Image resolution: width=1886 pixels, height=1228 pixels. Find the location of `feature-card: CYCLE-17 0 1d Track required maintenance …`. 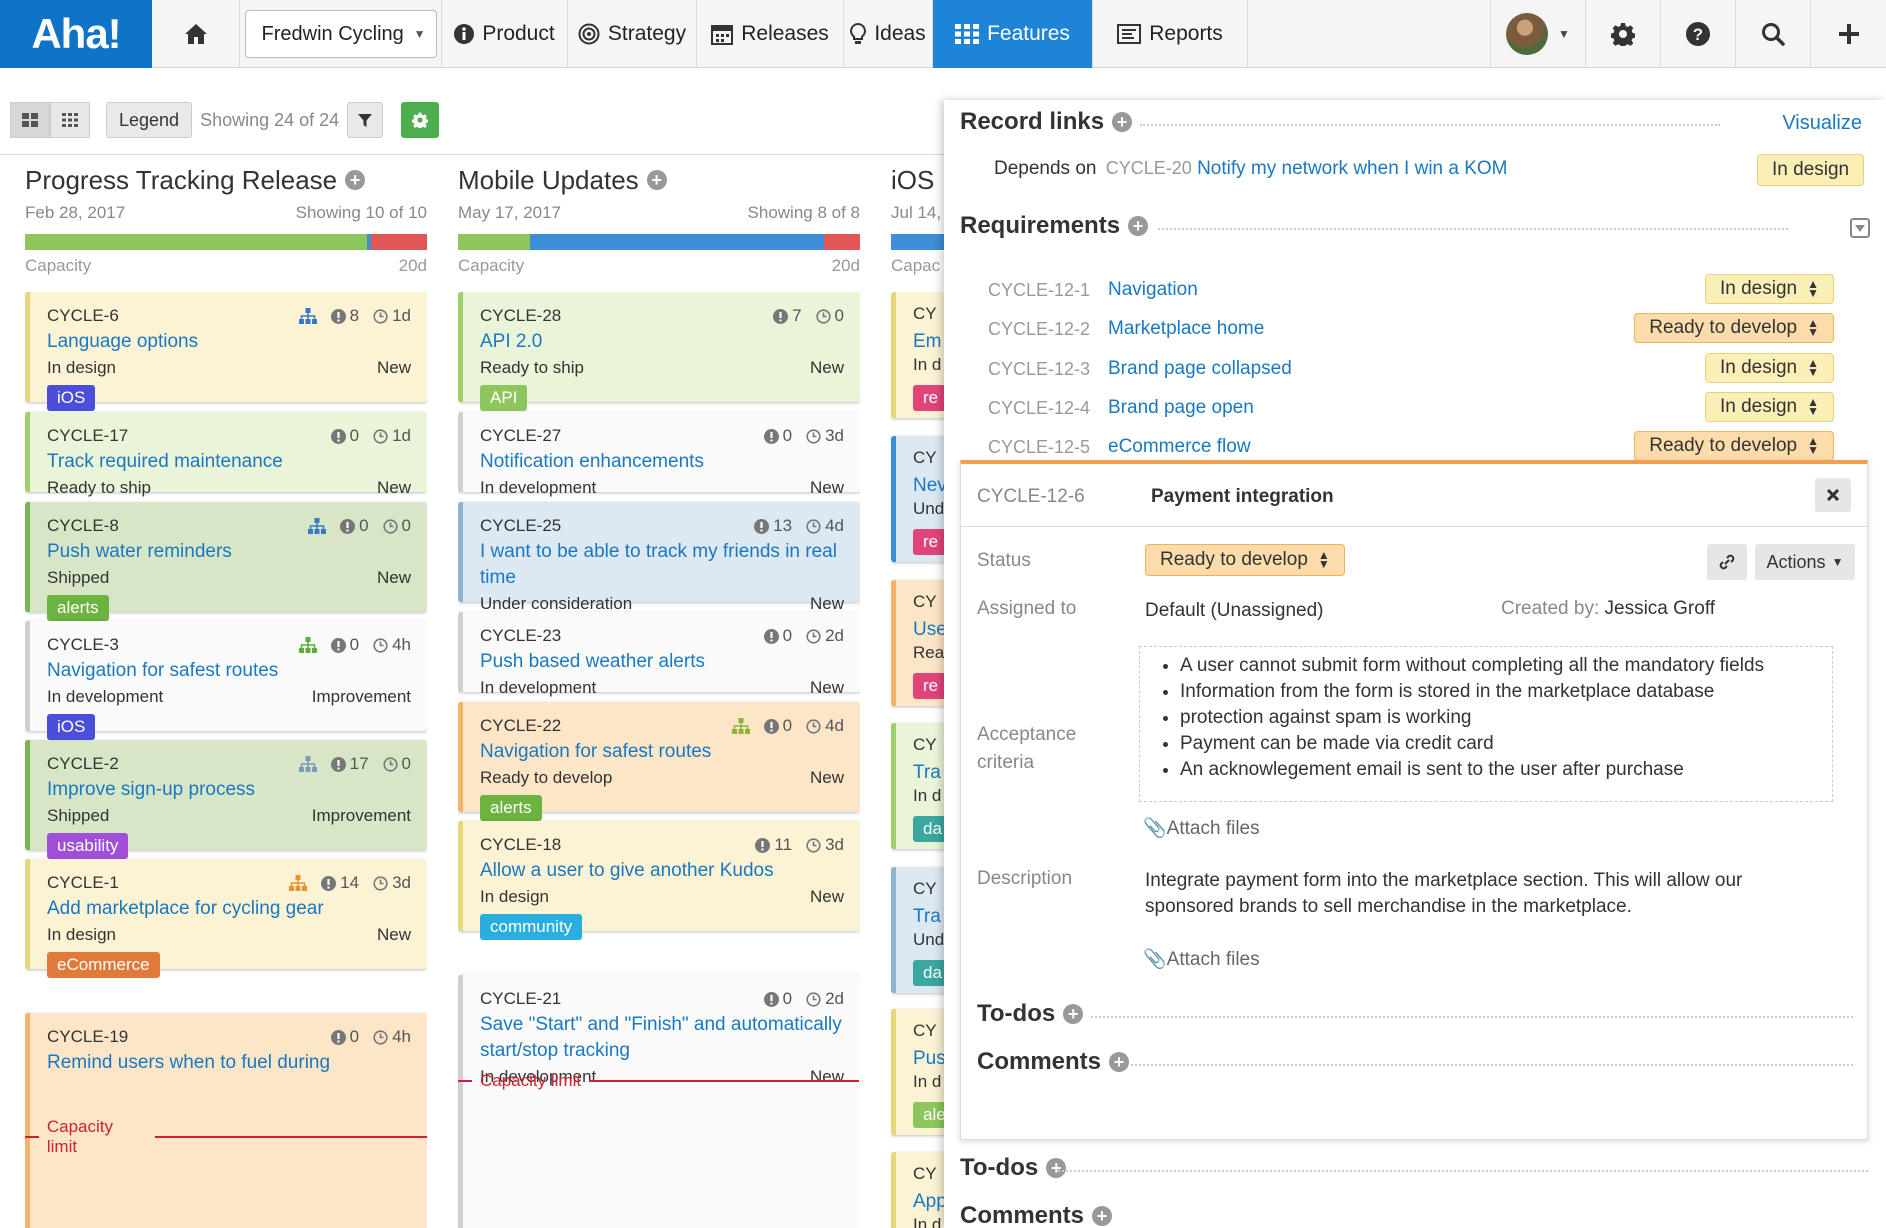

feature-card: CYCLE-17 0 1d Track required maintenance … is located at coordinates (226, 454).